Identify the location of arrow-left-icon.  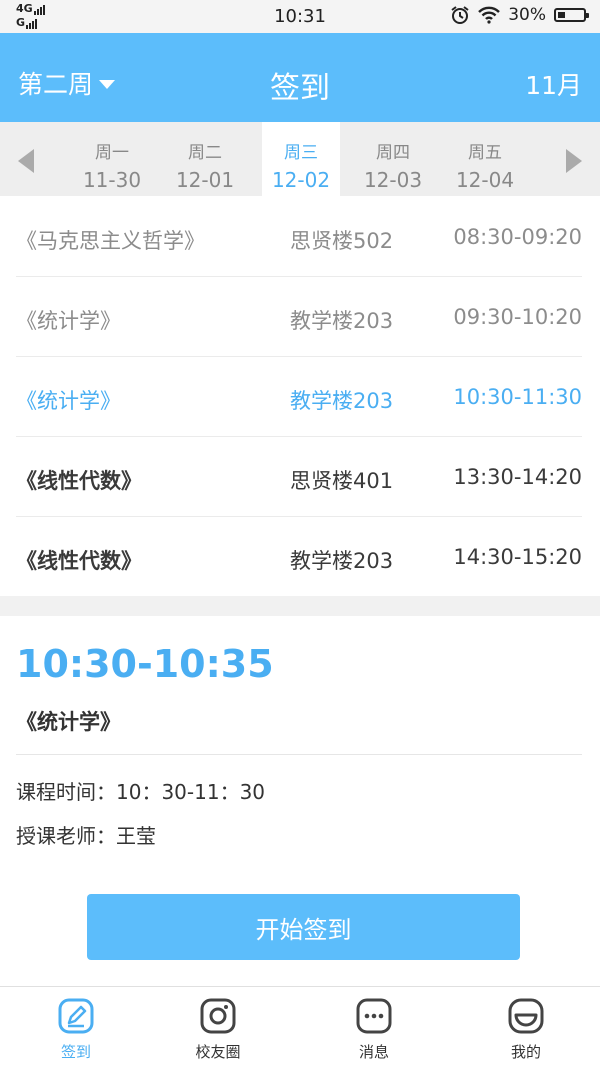
(26, 161).